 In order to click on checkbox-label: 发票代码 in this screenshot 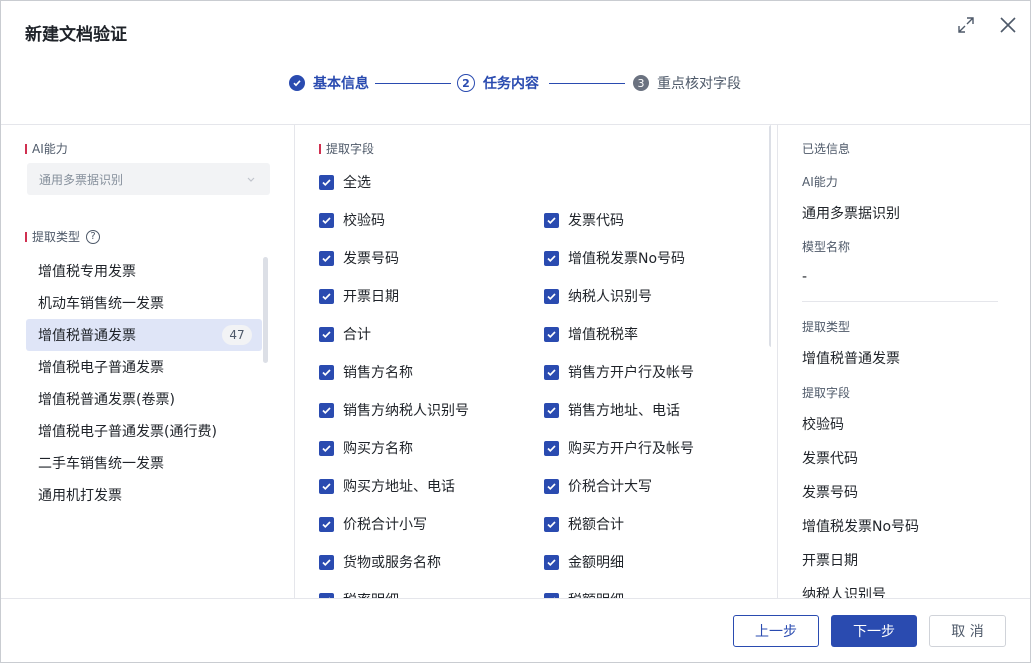, I will do `click(596, 221)`.